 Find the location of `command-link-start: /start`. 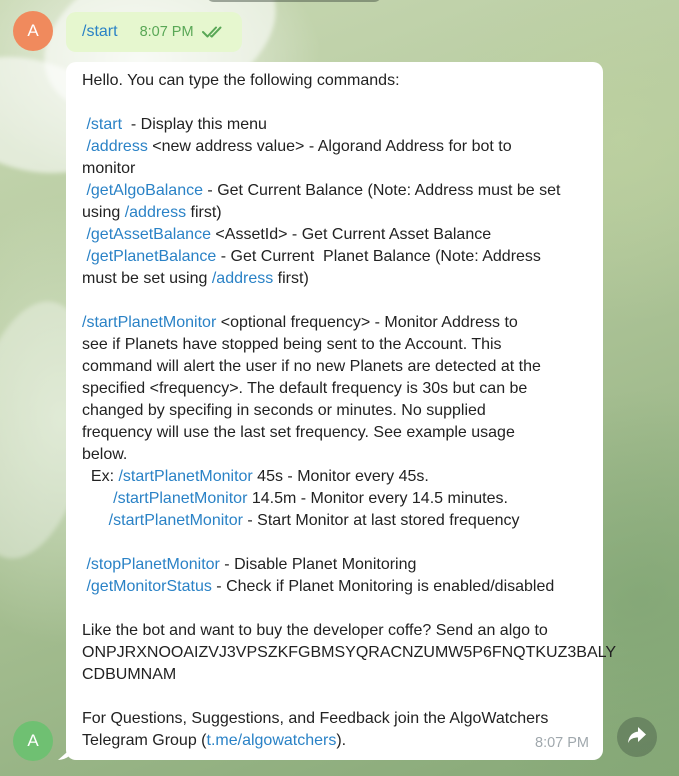

command-link-start: /start is located at coordinates (104, 124).